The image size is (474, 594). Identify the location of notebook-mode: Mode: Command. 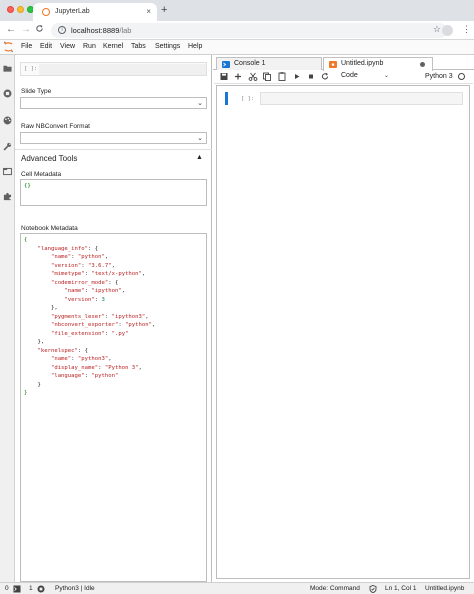
(335, 588).